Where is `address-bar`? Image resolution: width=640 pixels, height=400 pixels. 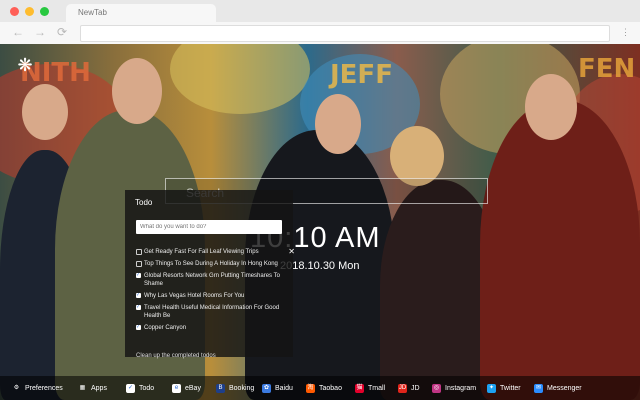 address-bar is located at coordinates (345, 33).